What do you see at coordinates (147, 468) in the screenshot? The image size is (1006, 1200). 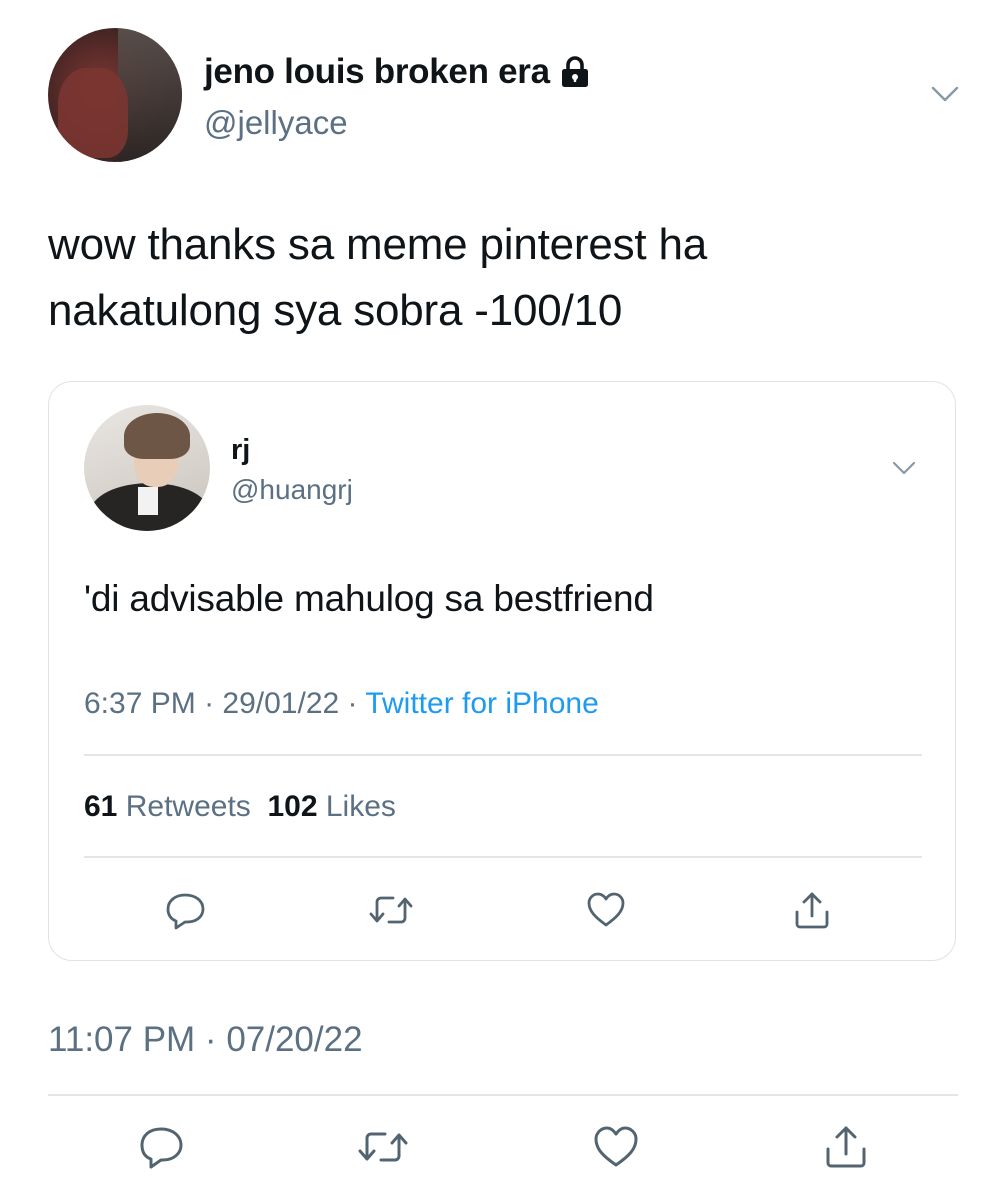 I see `quoted-author-avatar` at bounding box center [147, 468].